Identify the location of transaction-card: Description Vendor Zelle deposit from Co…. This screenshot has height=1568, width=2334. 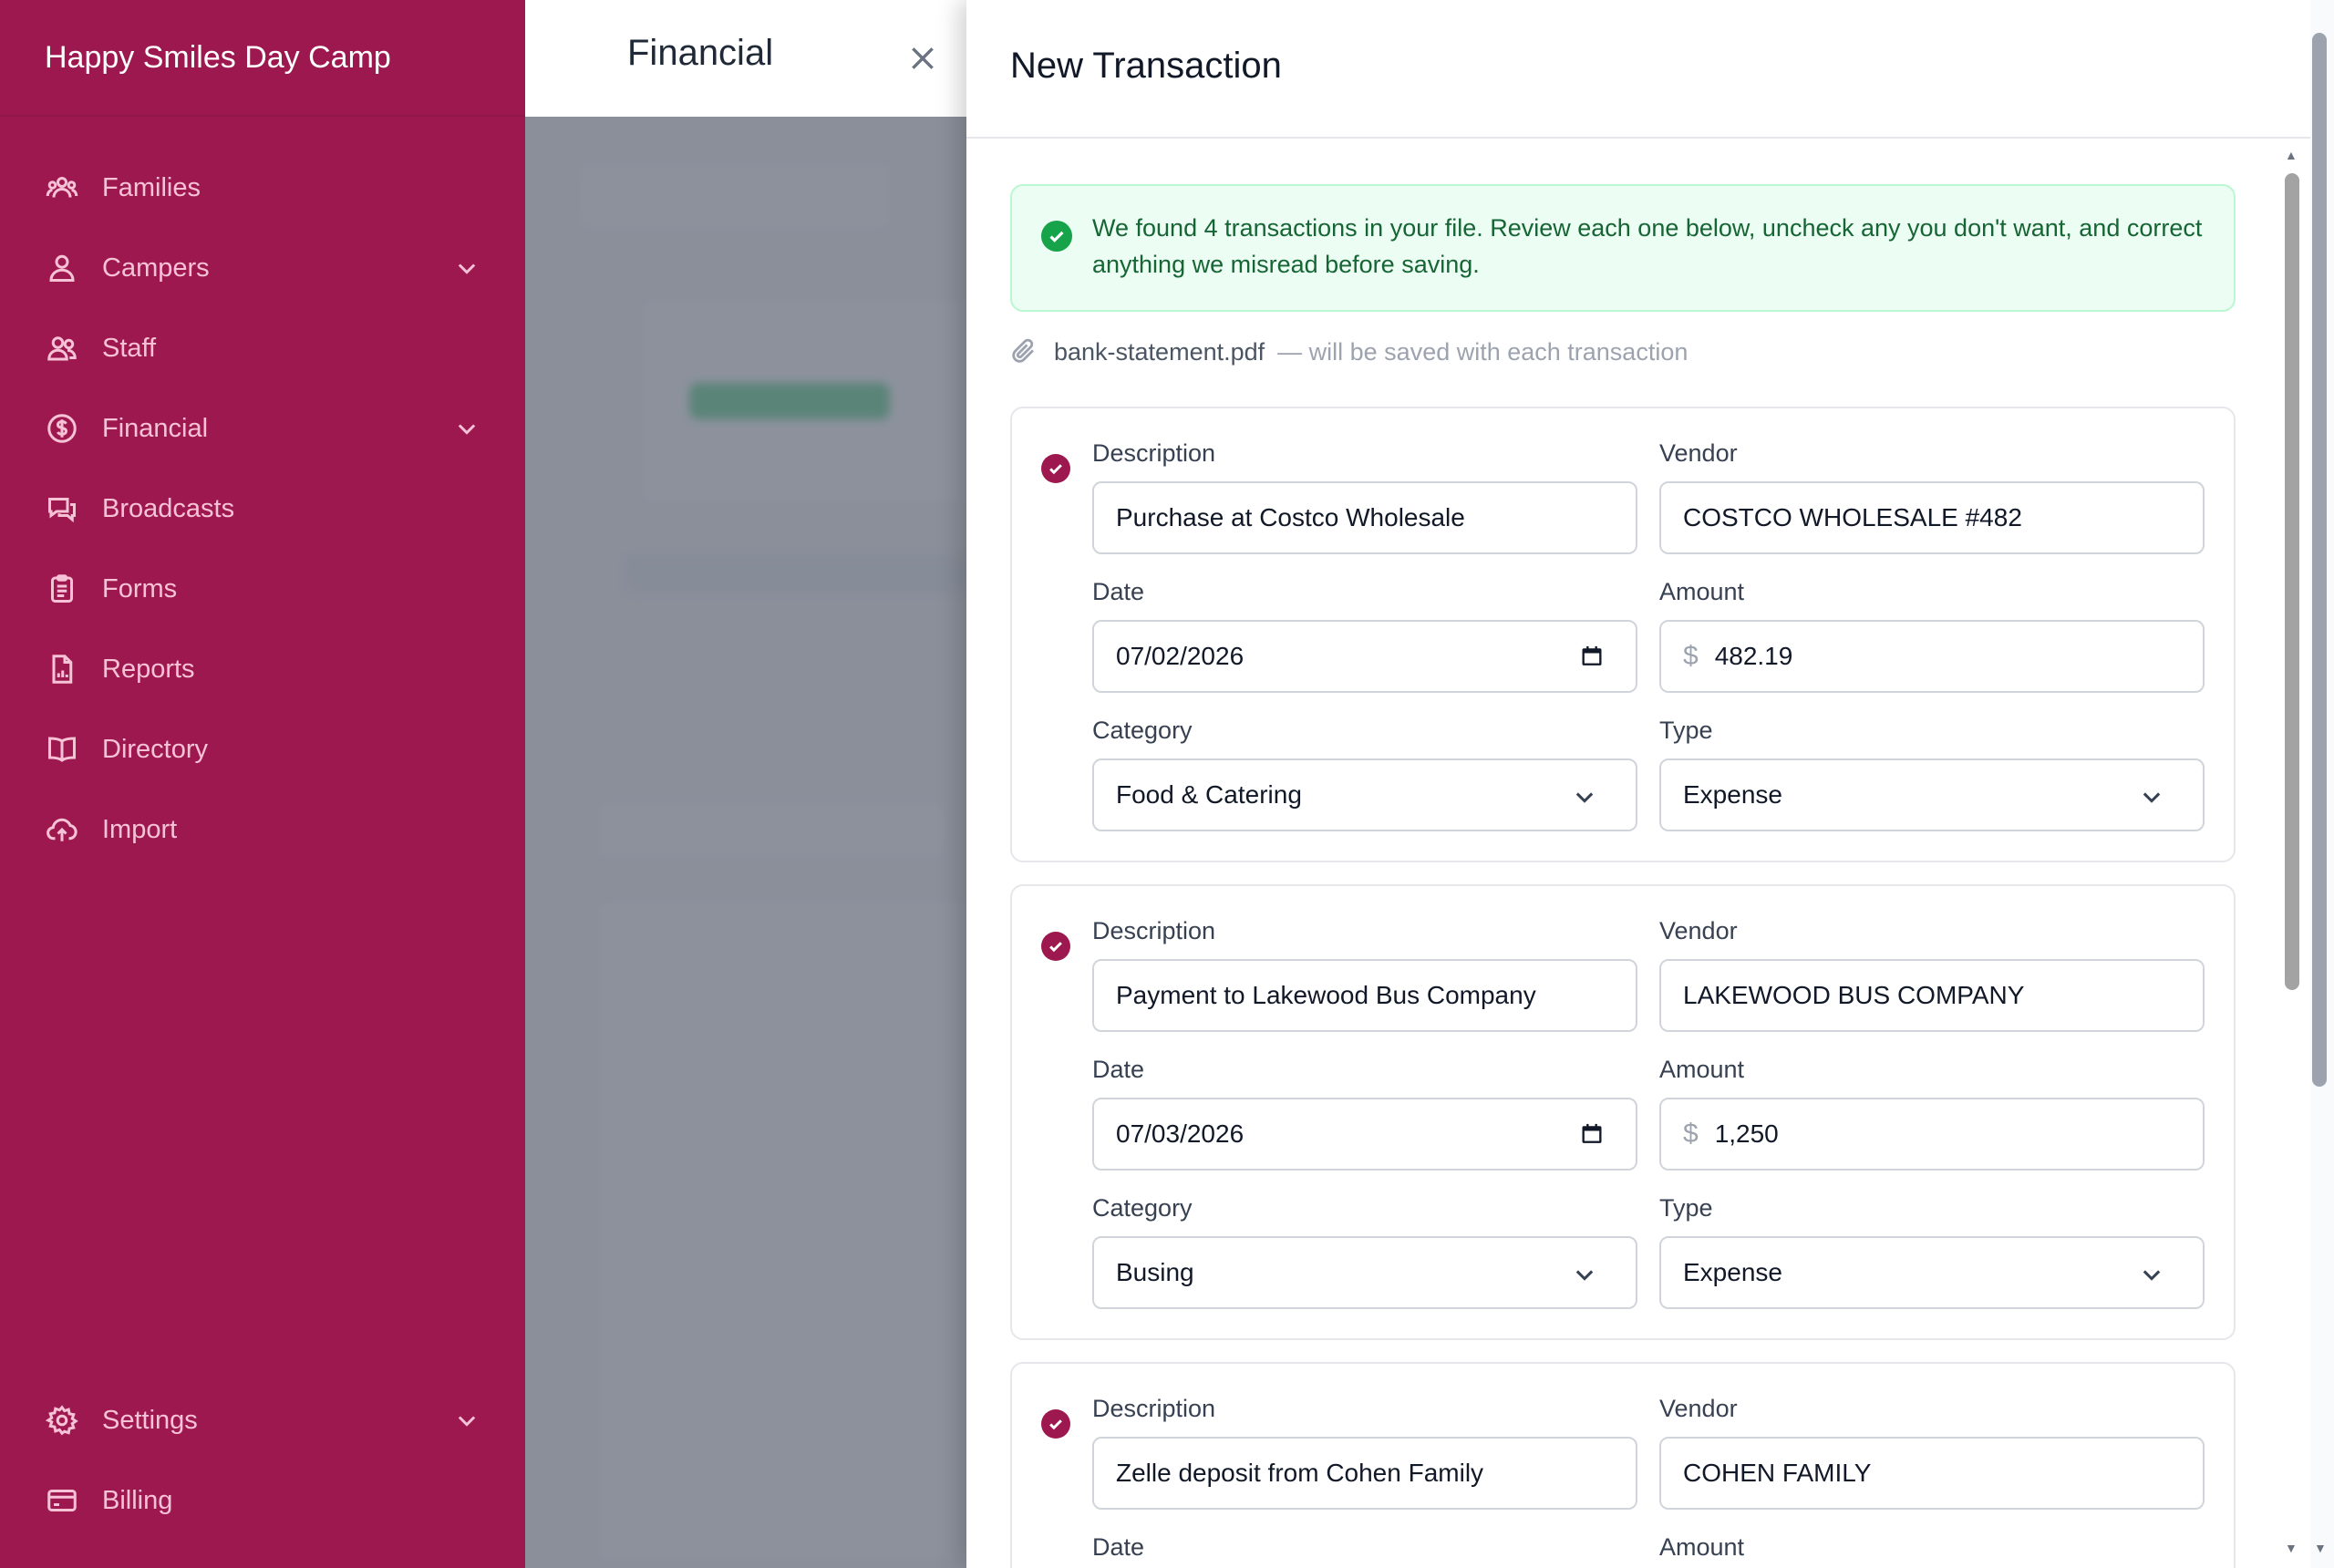
(1623, 1465).